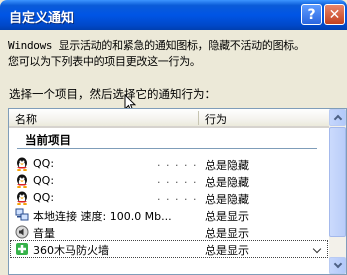 Image resolution: width=347 pixels, height=275 pixels. What do you see at coordinates (22, 214) in the screenshot?
I see `network-icon` at bounding box center [22, 214].